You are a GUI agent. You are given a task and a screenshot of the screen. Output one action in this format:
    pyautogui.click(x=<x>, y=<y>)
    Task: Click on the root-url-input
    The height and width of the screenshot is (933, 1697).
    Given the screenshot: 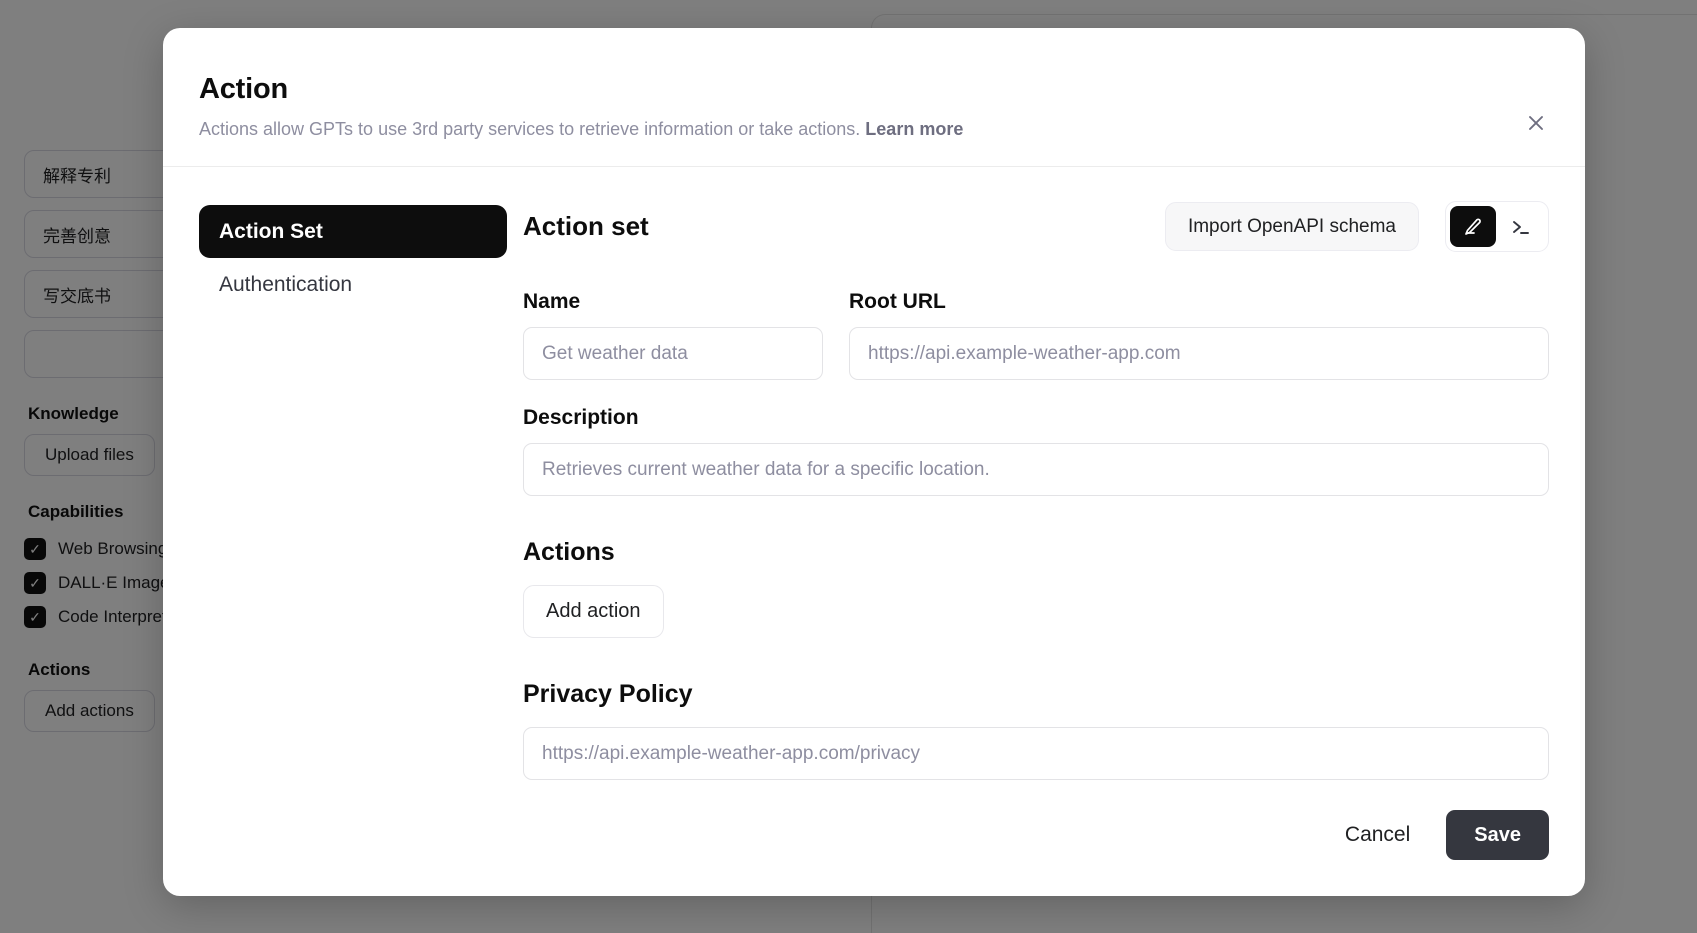 What is the action you would take?
    pyautogui.click(x=1199, y=353)
    